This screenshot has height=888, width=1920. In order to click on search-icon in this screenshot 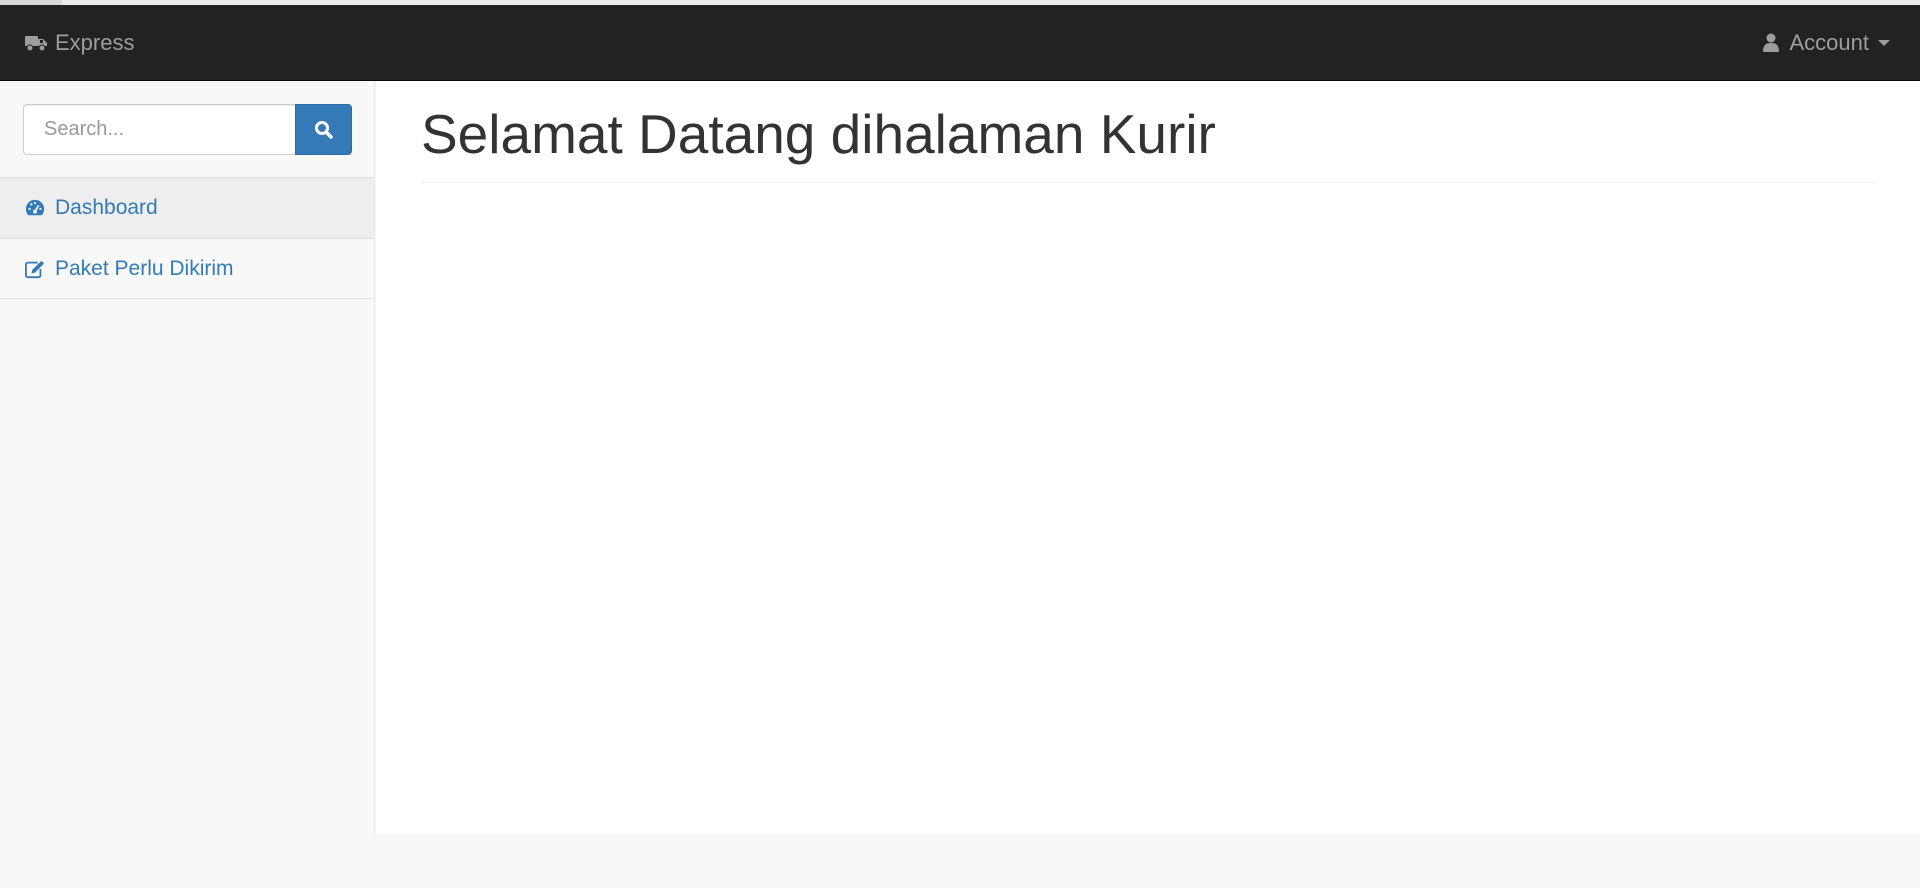, I will do `click(324, 130)`.